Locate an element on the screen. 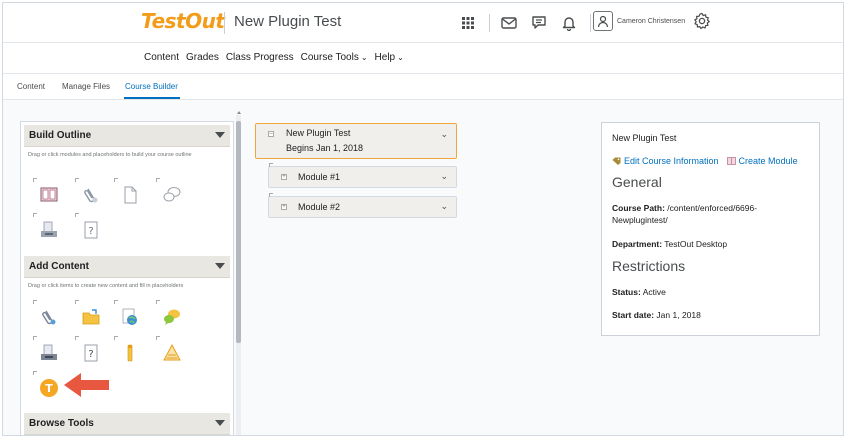  chat-icon is located at coordinates (539, 23).